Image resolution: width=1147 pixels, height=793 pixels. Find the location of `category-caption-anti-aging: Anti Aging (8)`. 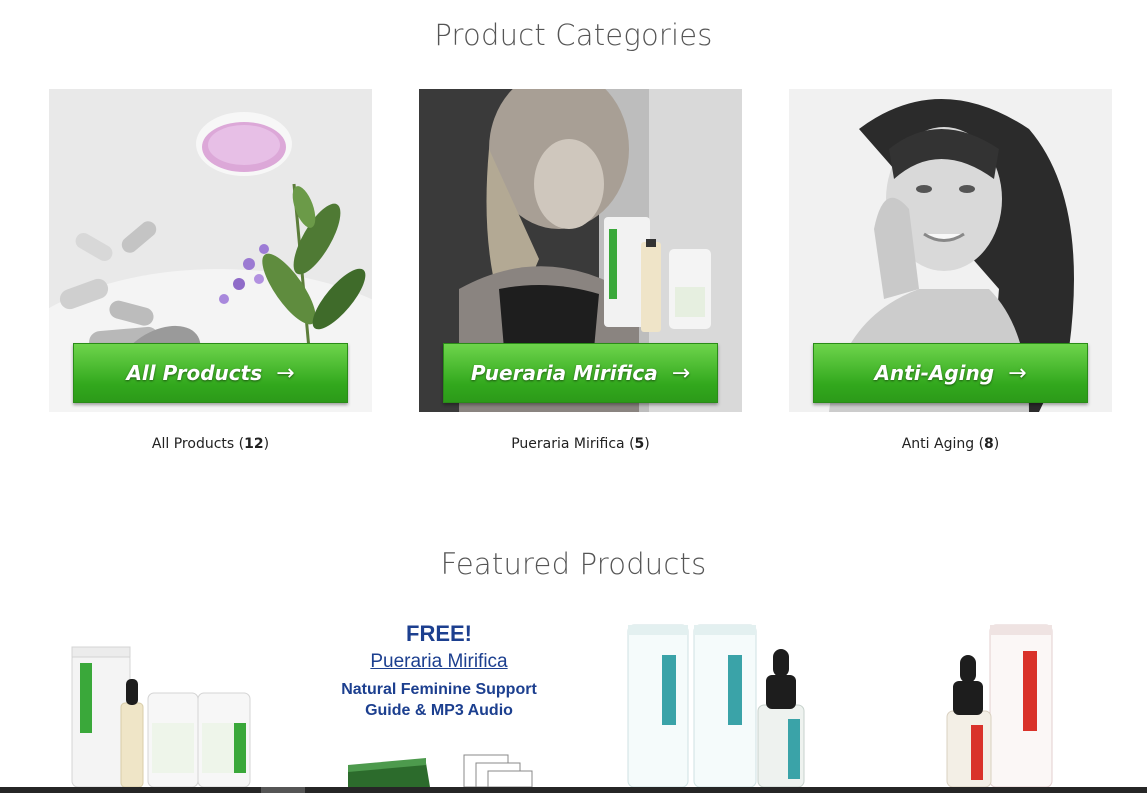

category-caption-anti-aging: Anti Aging (8) is located at coordinates (950, 444).